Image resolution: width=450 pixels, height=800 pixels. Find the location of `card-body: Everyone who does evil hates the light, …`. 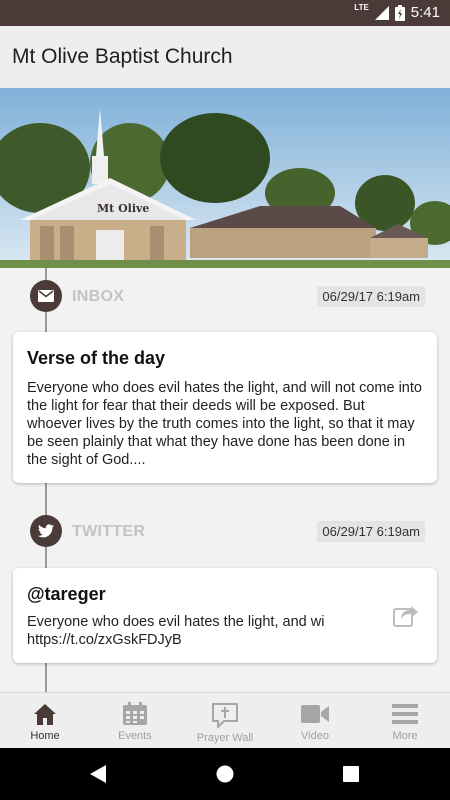

card-body: Everyone who does evil hates the light, … is located at coordinates (224, 424).